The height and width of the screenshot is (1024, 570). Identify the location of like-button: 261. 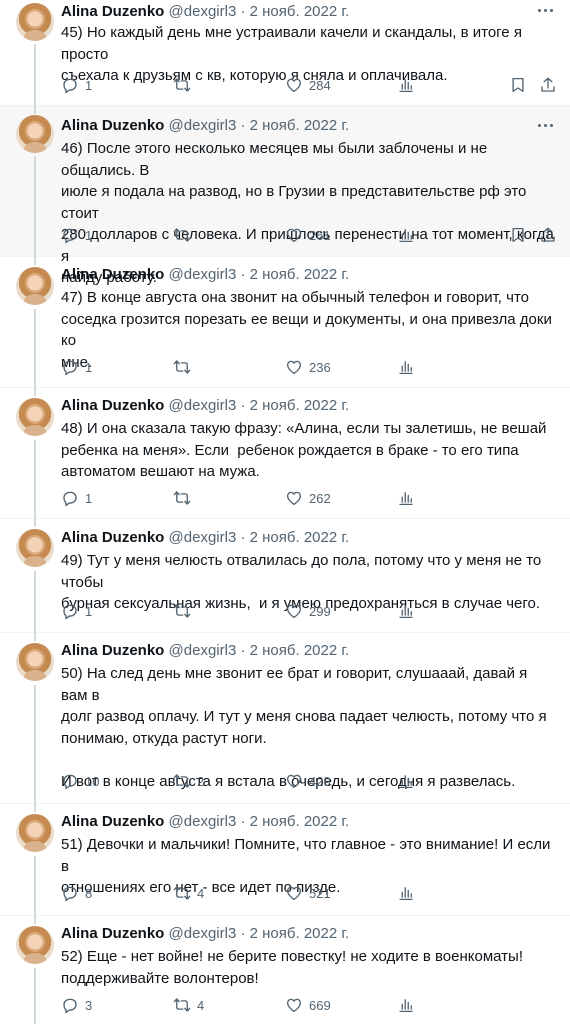
(308, 235).